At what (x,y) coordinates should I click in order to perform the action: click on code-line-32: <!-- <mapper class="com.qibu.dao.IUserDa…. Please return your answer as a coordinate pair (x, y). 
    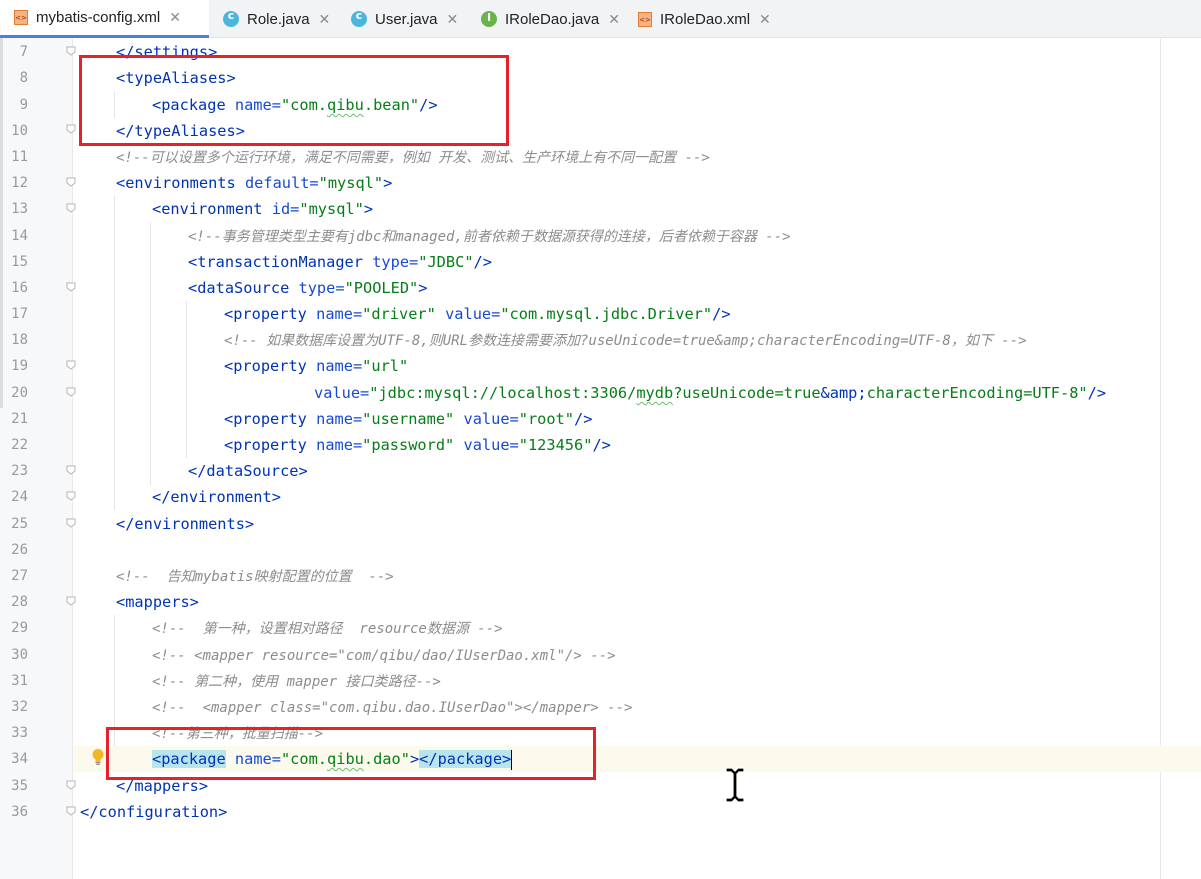
    Looking at the image, I should click on (392, 707).